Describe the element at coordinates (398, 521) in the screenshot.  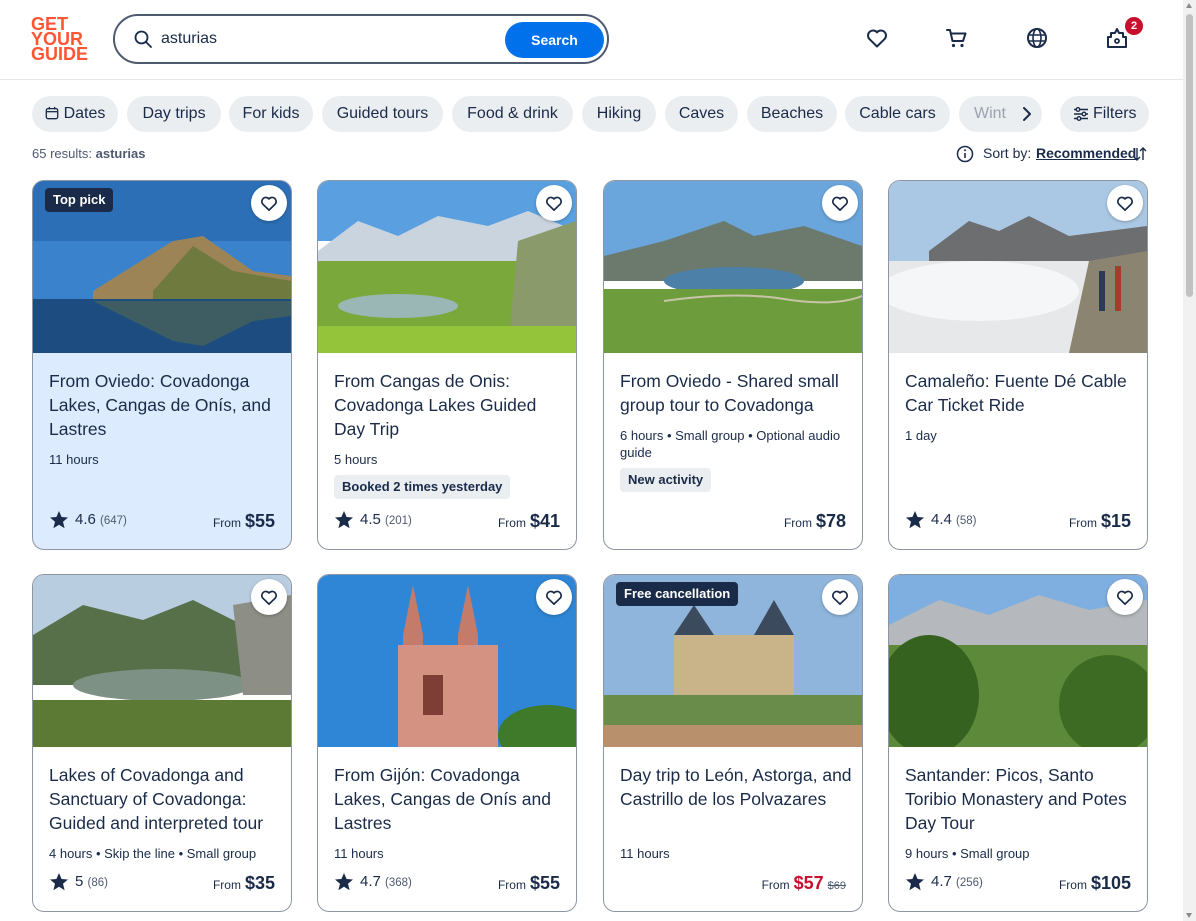
I see `review-count: (201)` at that location.